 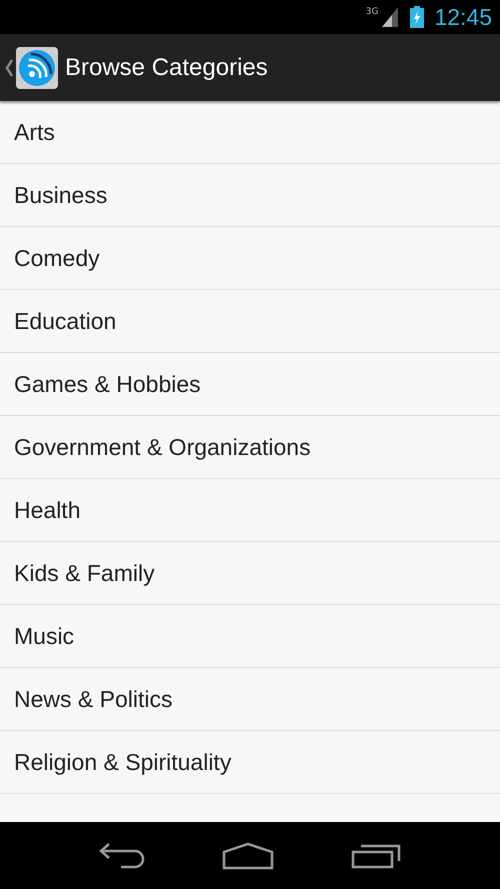 I want to click on category-item: Comedy, so click(x=250, y=258).